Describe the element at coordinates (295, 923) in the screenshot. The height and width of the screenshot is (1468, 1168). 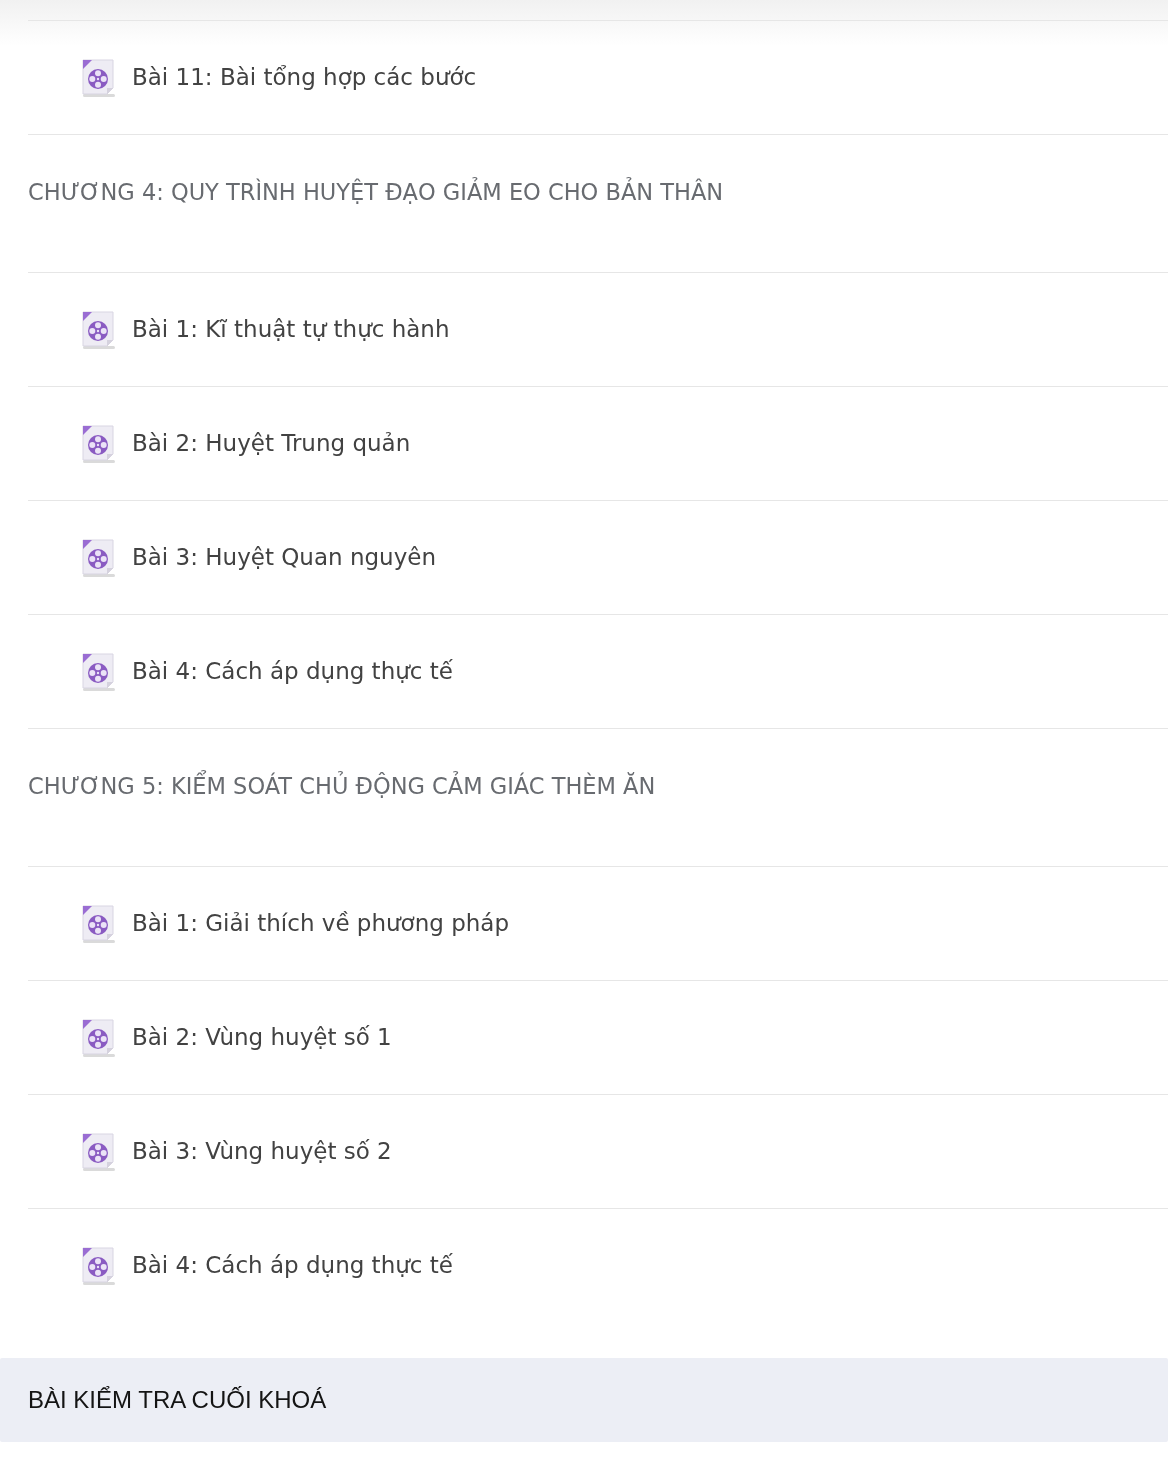
I see `lesson-link: Bài 1: Giải thích về phương pháp` at that location.